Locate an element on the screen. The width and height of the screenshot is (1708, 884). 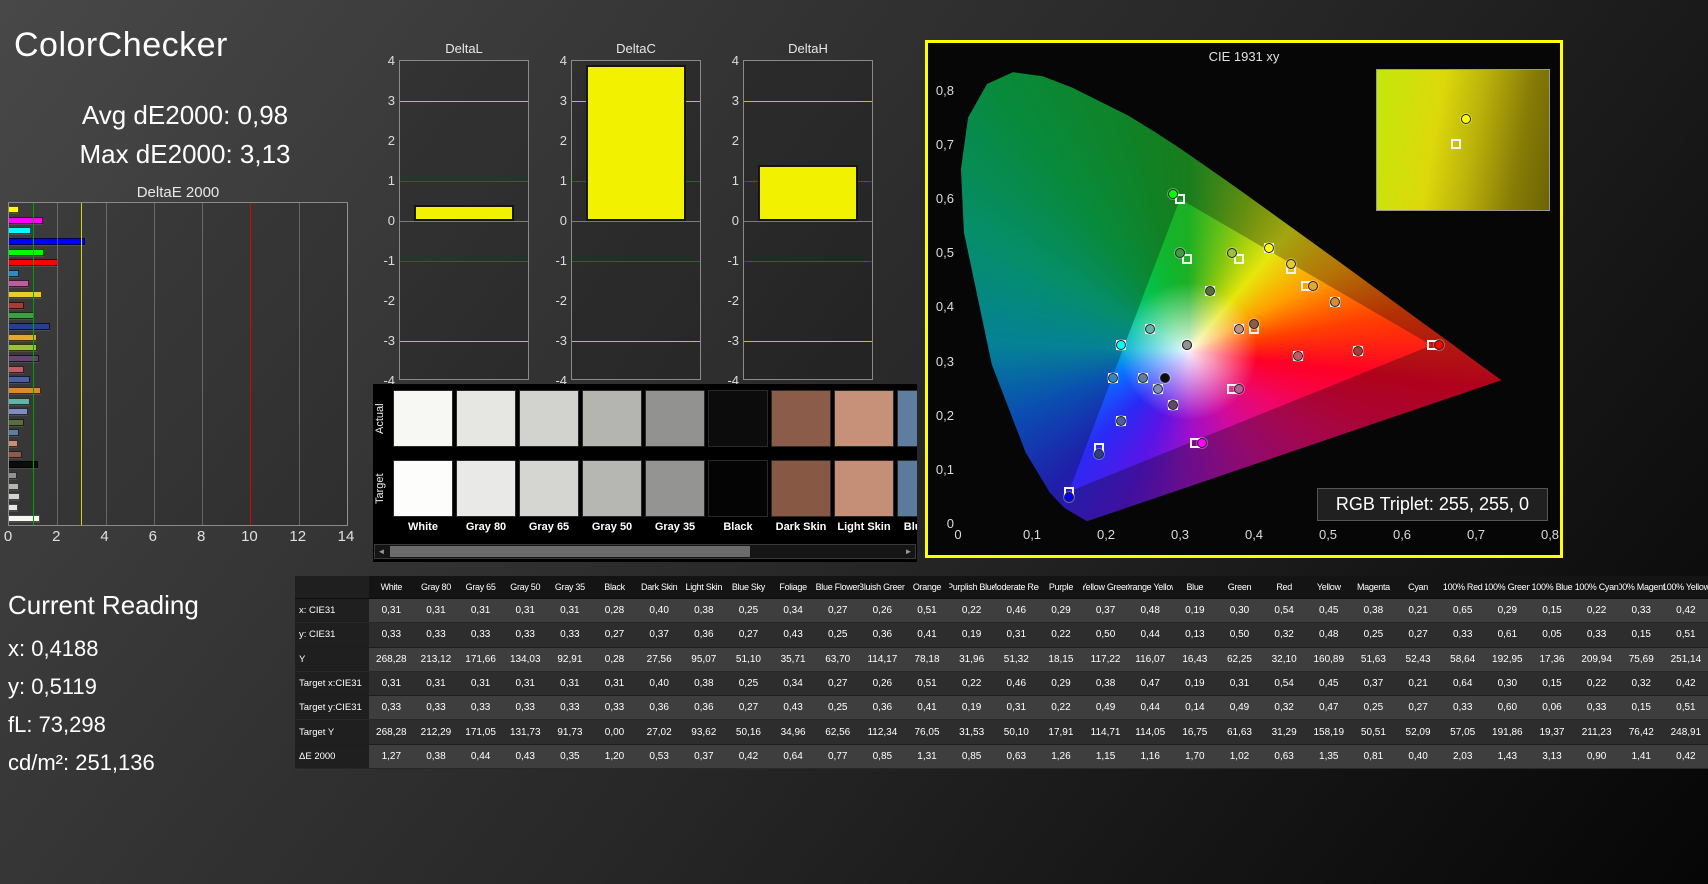
swatch-scrollbar-thumb is located at coordinates (570, 551).